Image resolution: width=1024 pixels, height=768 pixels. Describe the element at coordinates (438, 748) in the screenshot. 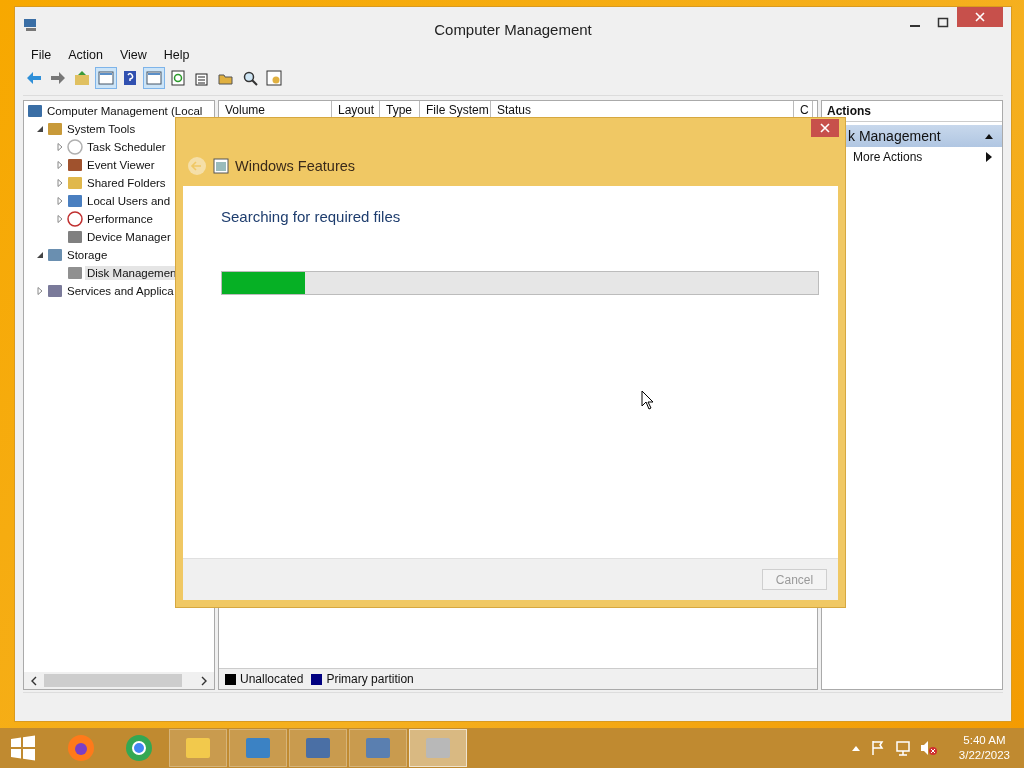

I see `features-taskbar-button` at that location.